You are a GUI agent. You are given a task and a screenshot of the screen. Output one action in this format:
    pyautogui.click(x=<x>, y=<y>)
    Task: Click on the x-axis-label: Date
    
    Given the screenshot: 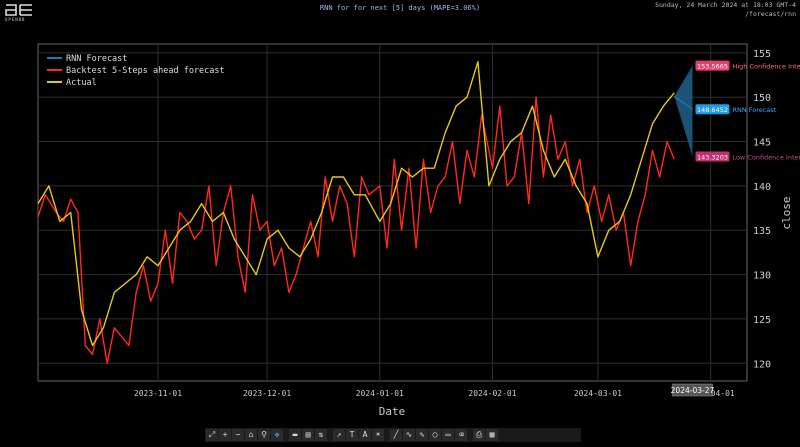 What is the action you would take?
    pyautogui.click(x=392, y=411)
    